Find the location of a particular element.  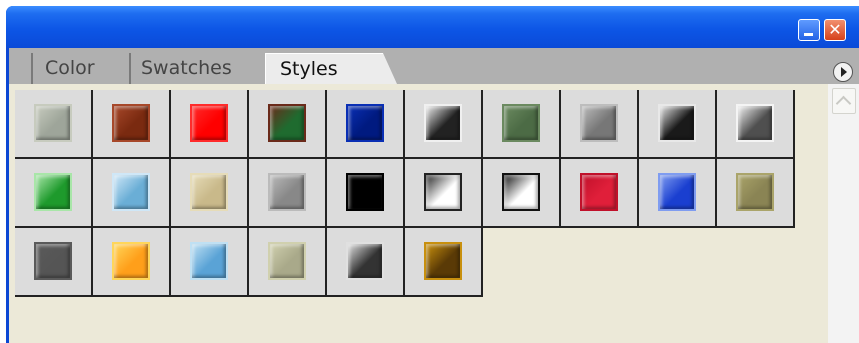

vertical-scrollbar is located at coordinates (843, 213).